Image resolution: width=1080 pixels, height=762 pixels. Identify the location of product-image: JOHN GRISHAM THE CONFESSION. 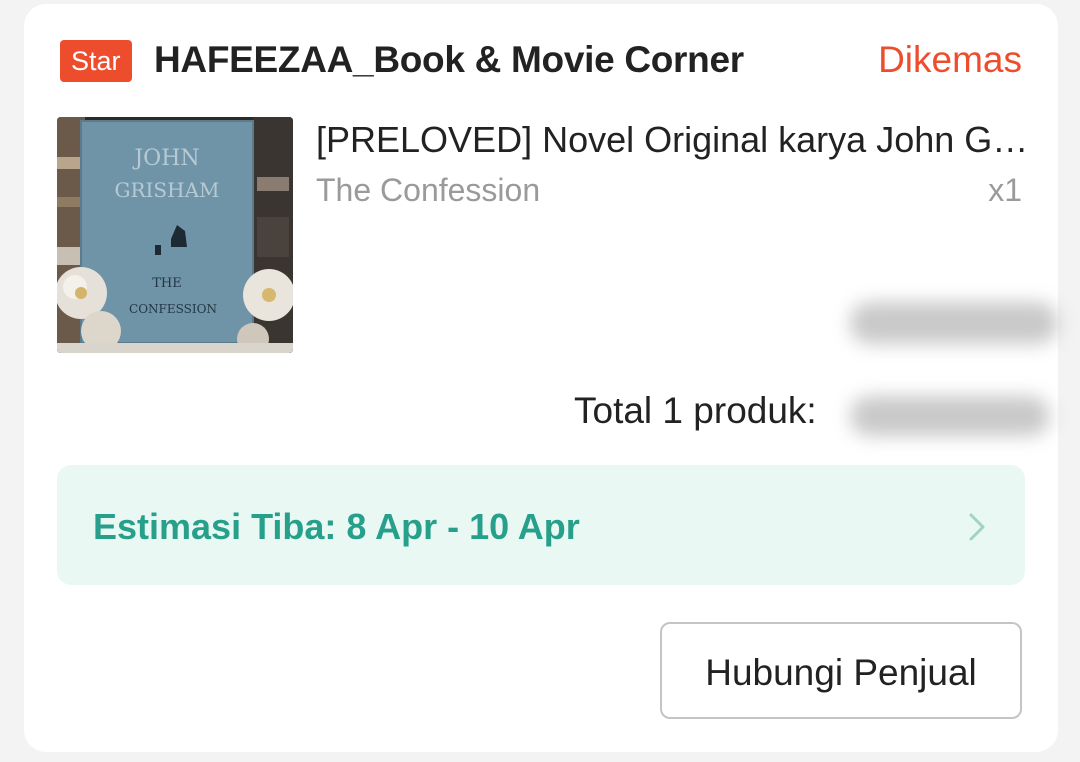
(175, 235).